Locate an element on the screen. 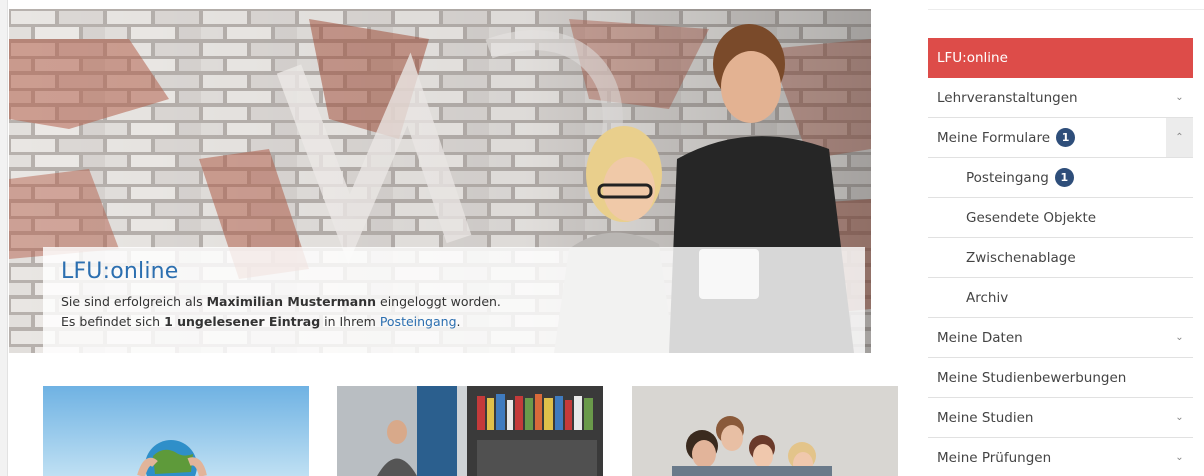  sidebar-item-meine-pruefungen: Meine Prüfungen ⌄ is located at coordinates (1060, 457).